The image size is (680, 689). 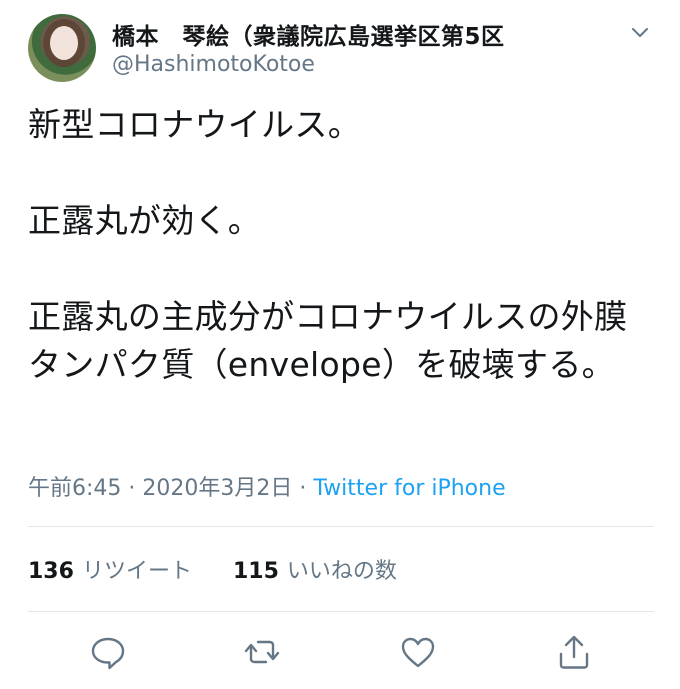 I want to click on avatar, so click(x=62, y=48).